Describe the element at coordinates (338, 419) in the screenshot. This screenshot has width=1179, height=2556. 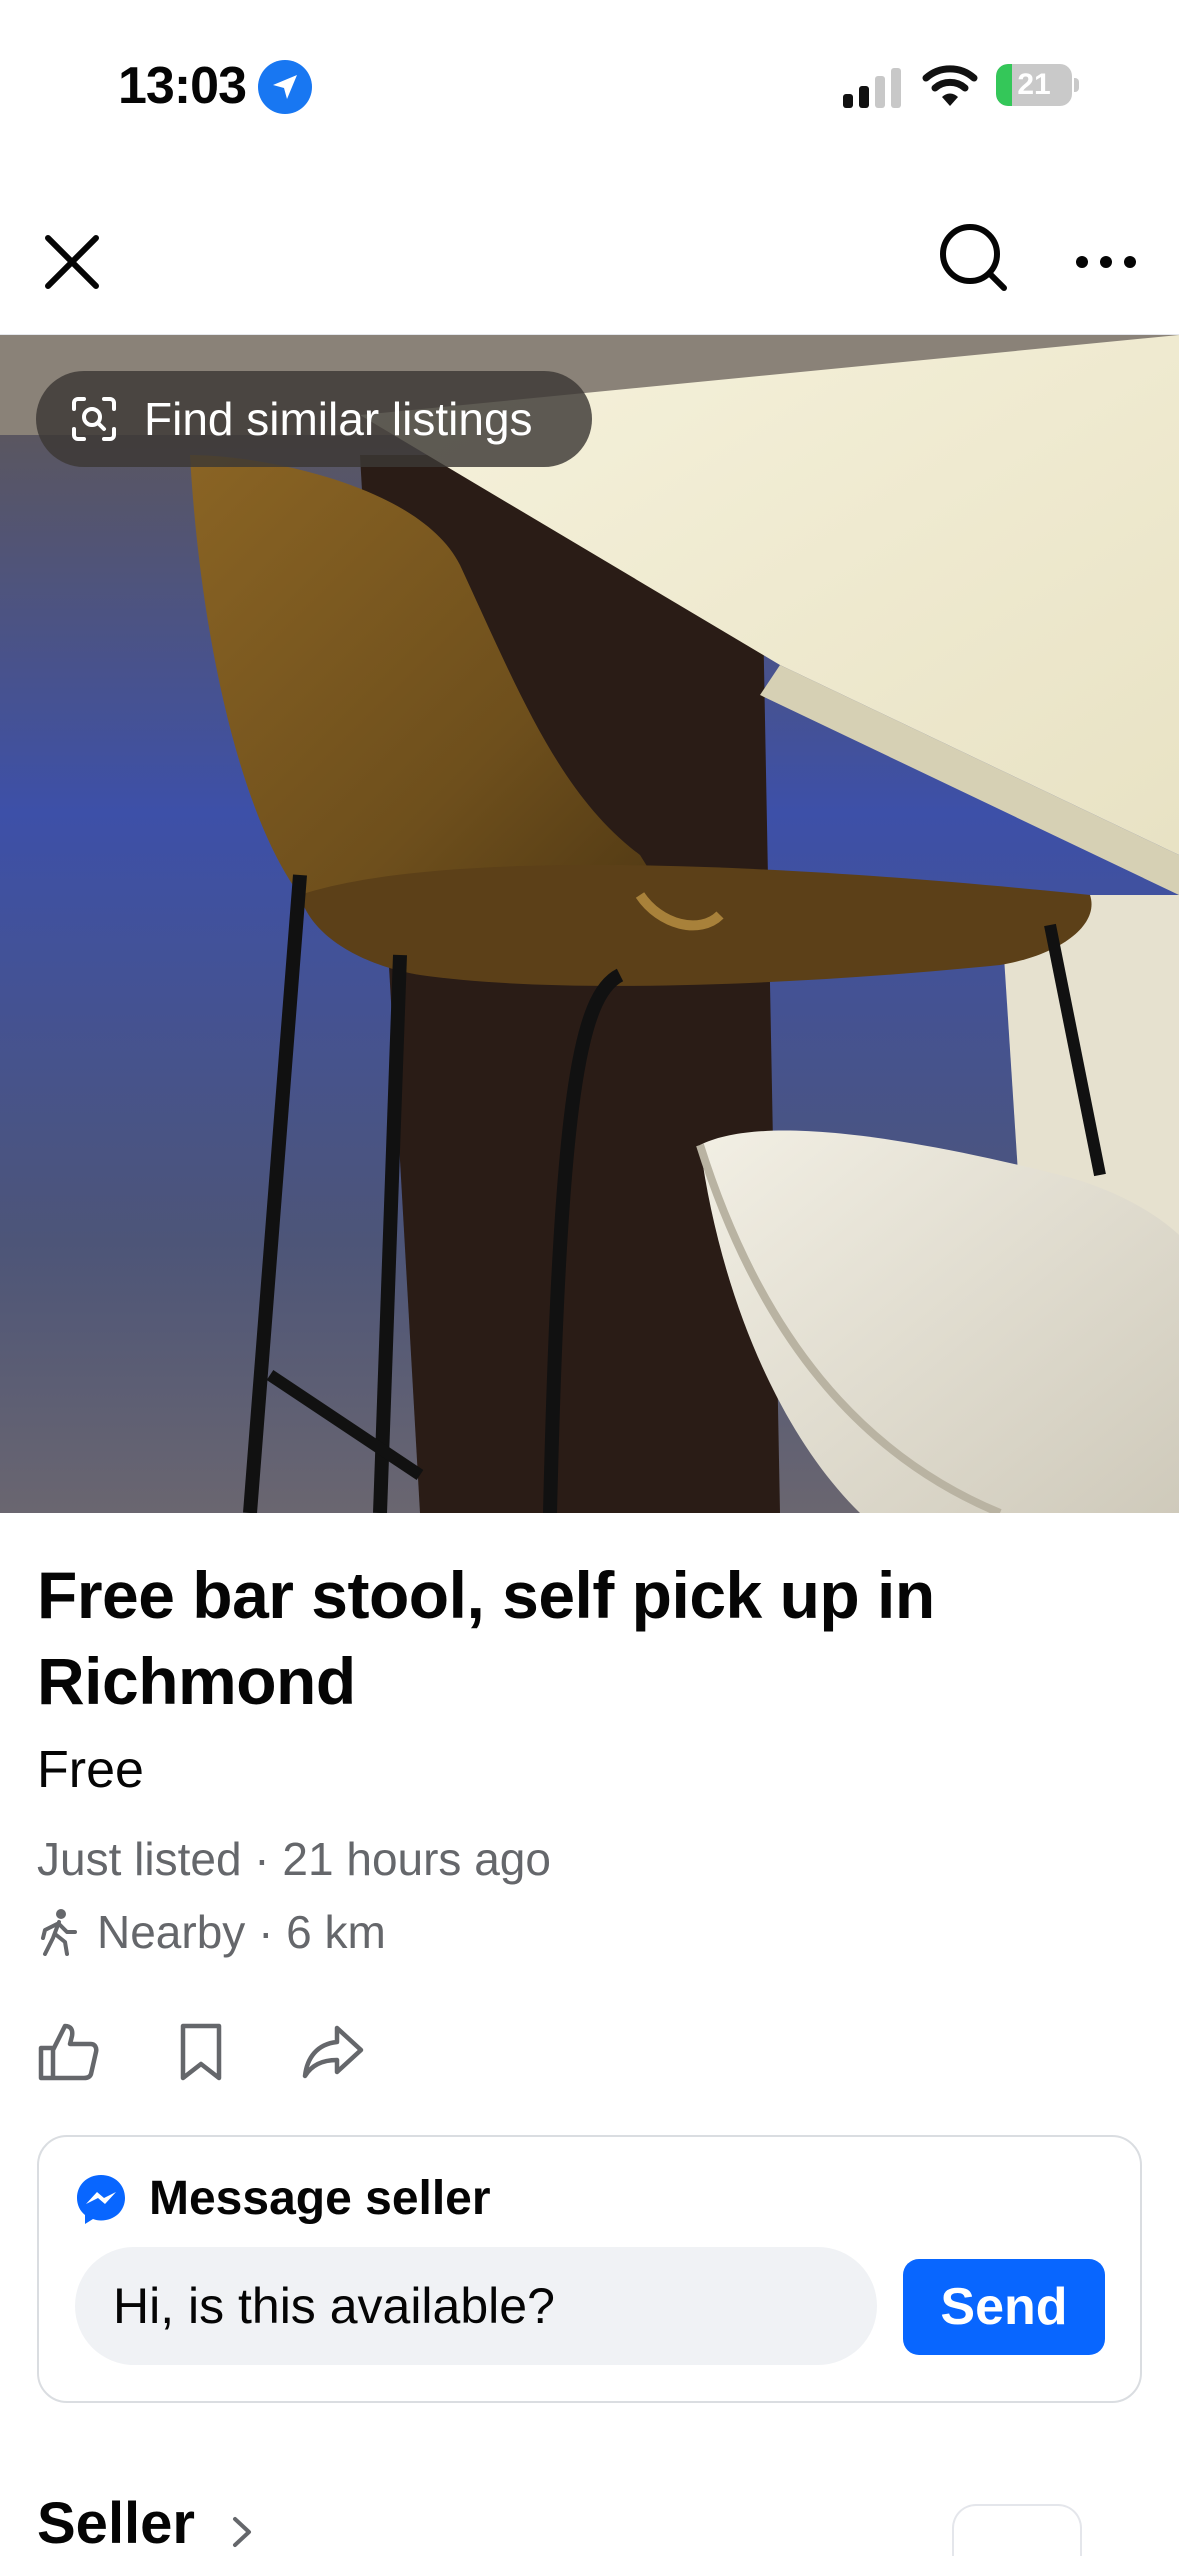
I see `find-similar-label: Find similar listings` at that location.